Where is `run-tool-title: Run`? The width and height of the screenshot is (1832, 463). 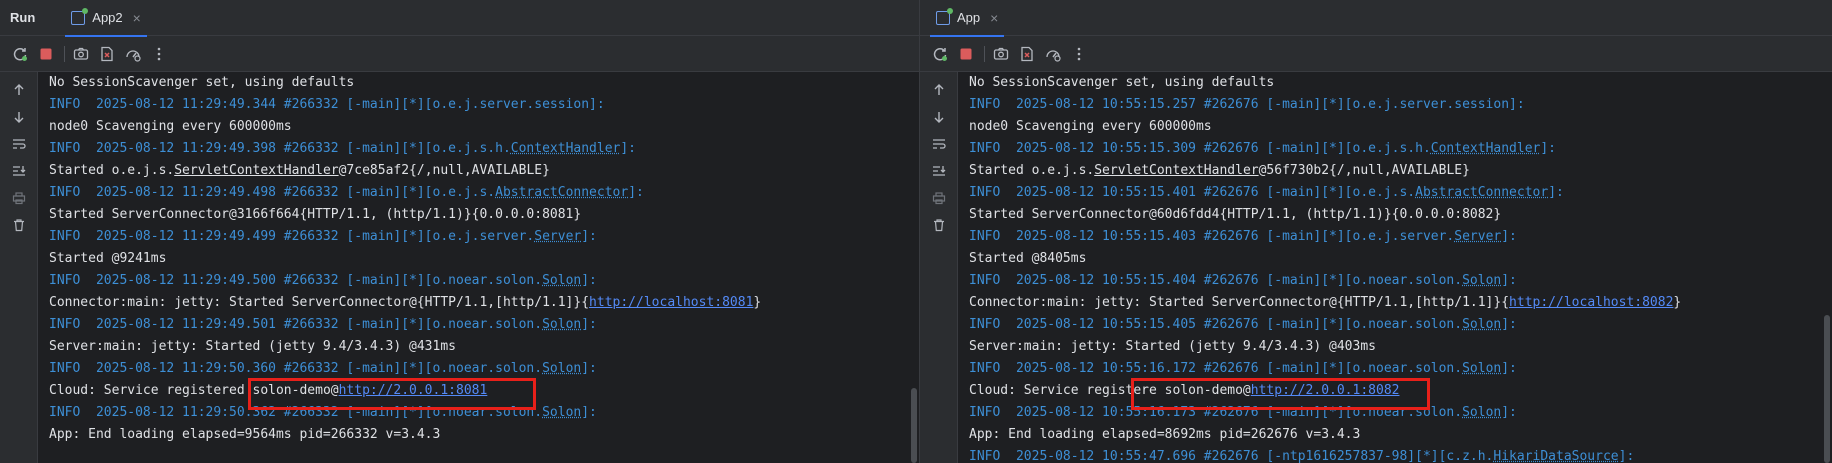
run-tool-title: Run is located at coordinates (23, 17).